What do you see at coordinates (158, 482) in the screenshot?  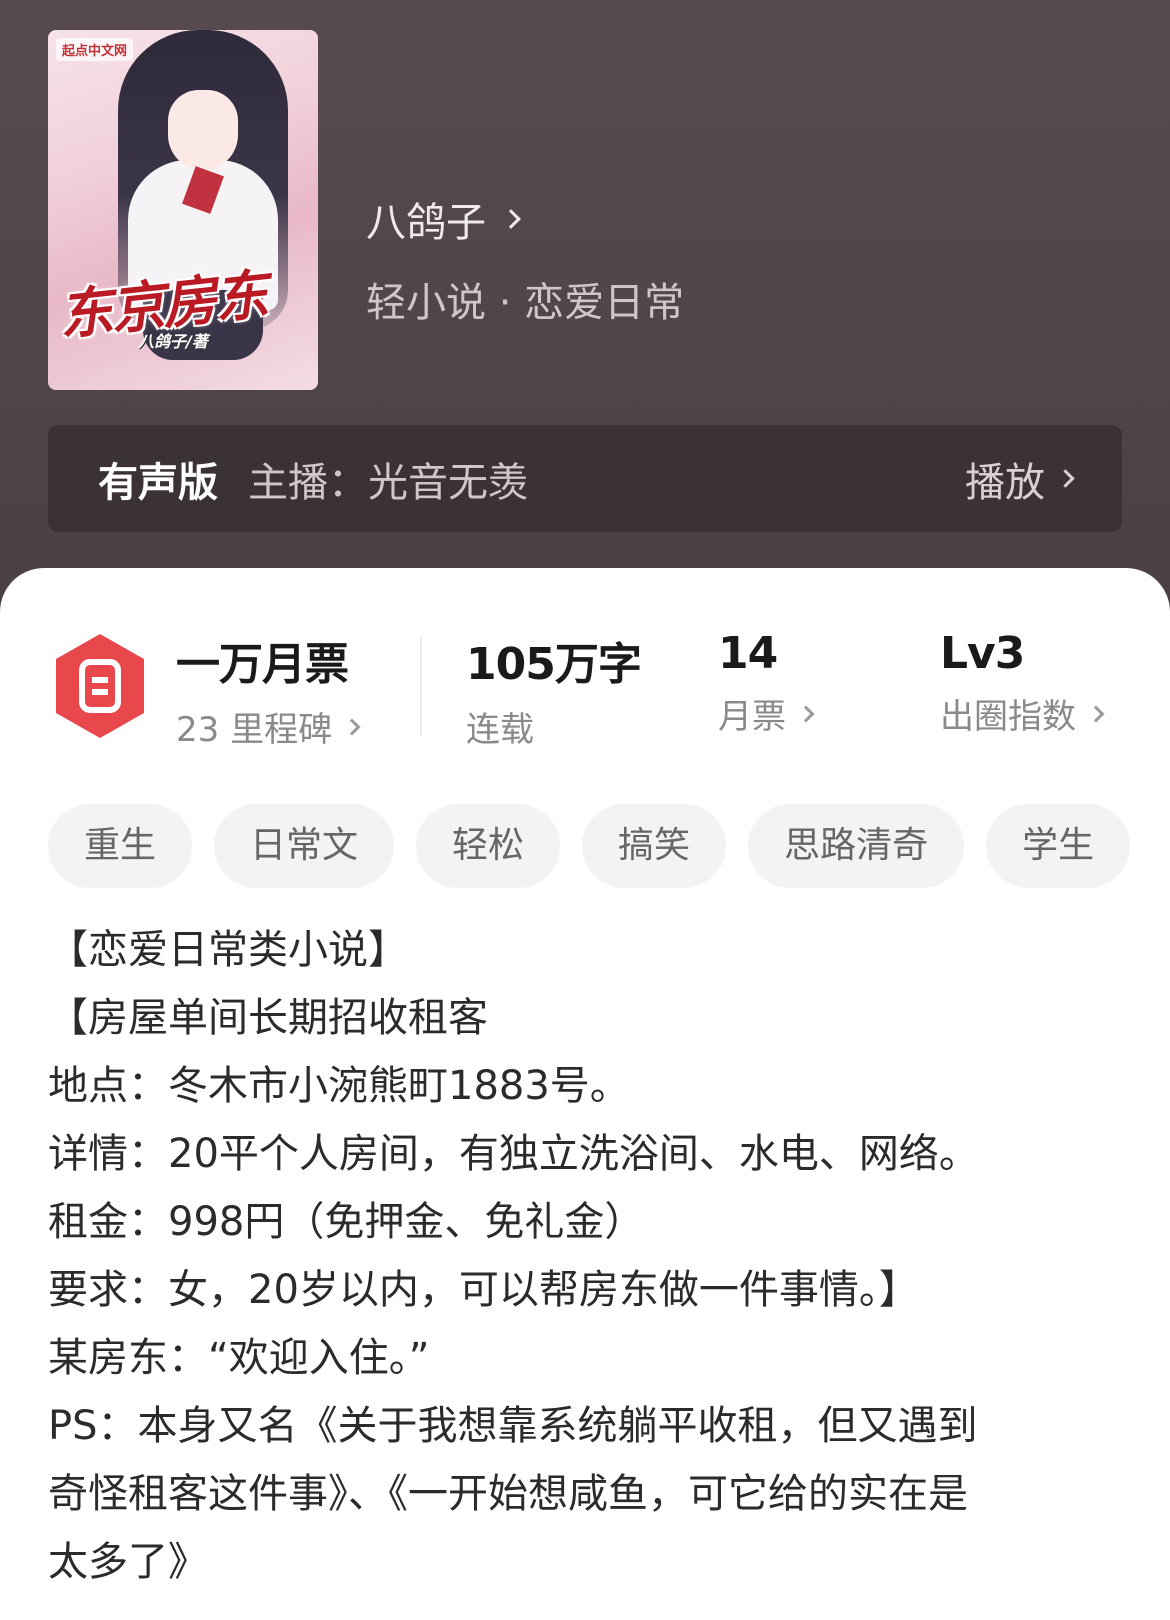 I see `audio-version-label: 有声版` at bounding box center [158, 482].